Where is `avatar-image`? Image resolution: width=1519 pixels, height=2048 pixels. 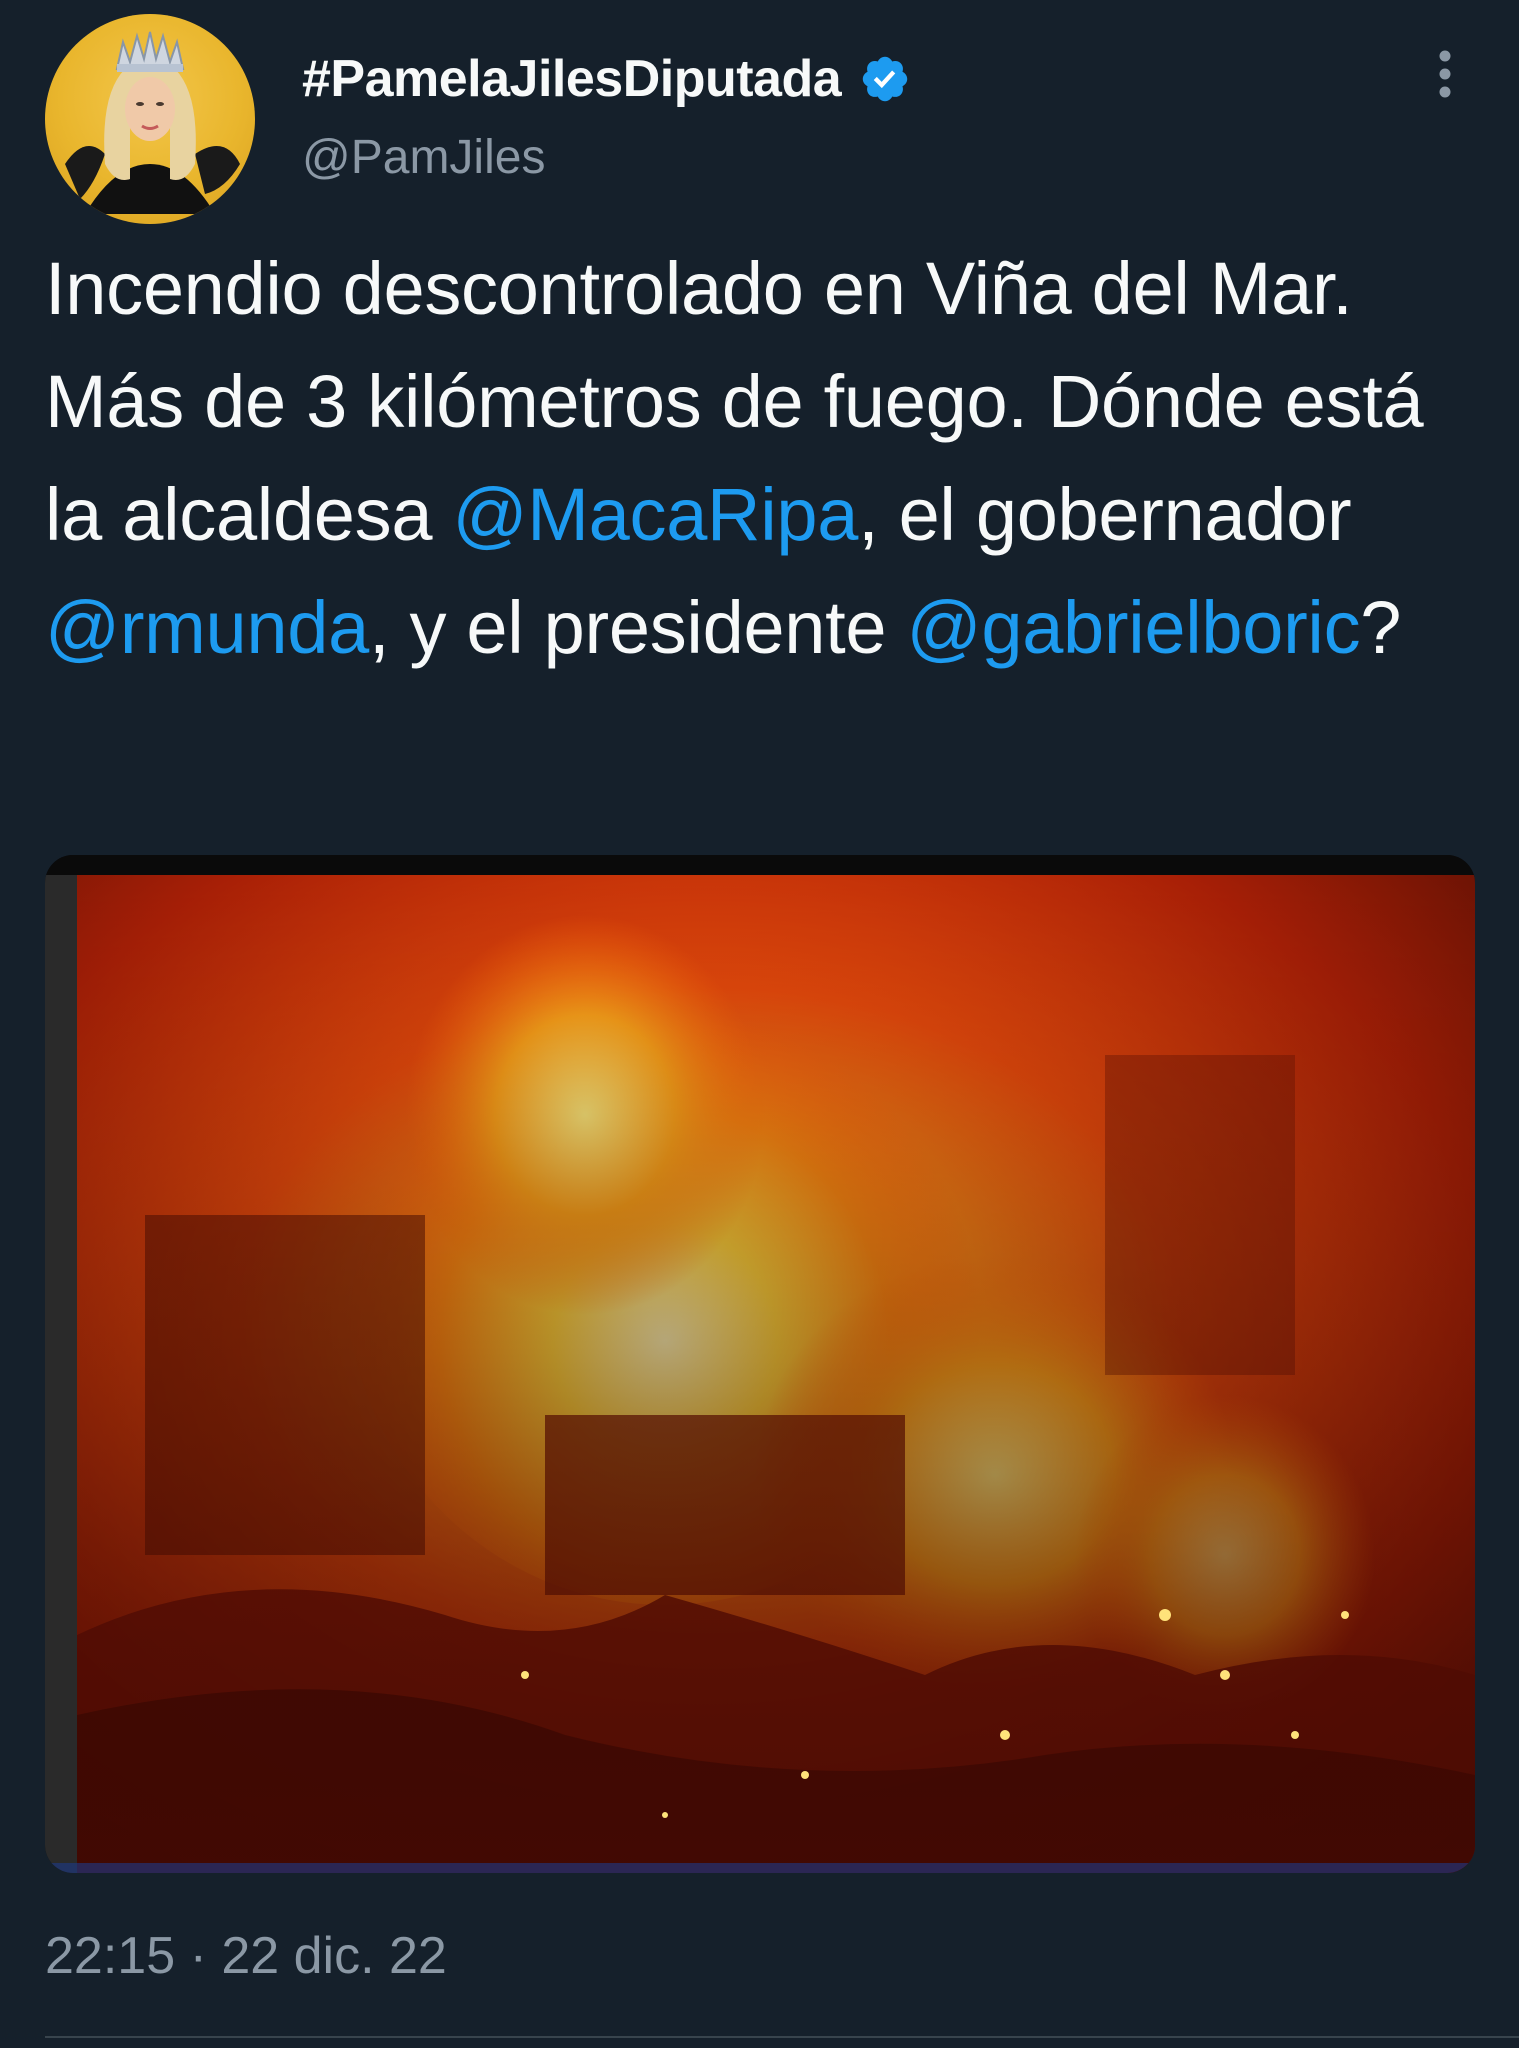
avatar-image is located at coordinates (152, 122).